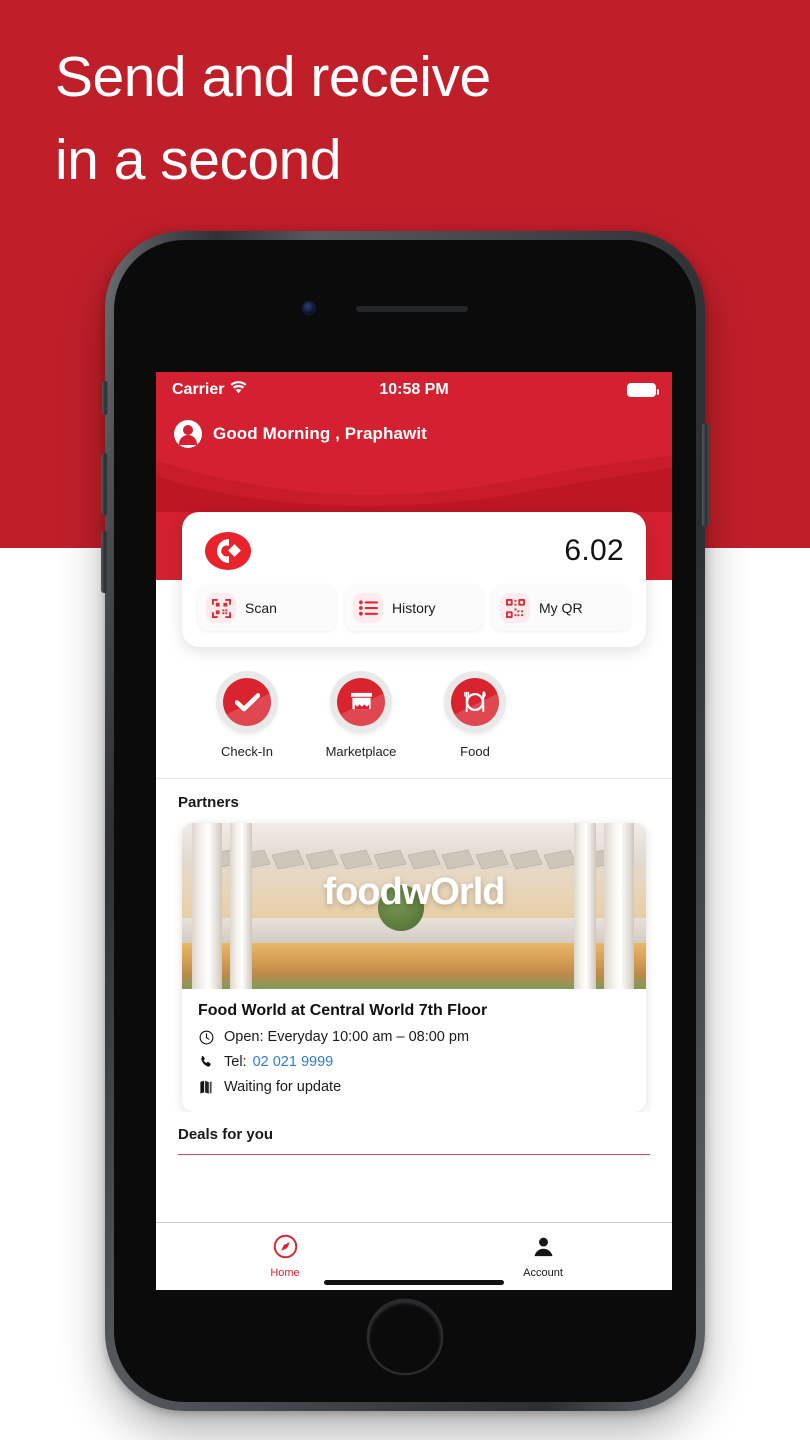  I want to click on deals-section-title: Deals for you, so click(226, 1134).